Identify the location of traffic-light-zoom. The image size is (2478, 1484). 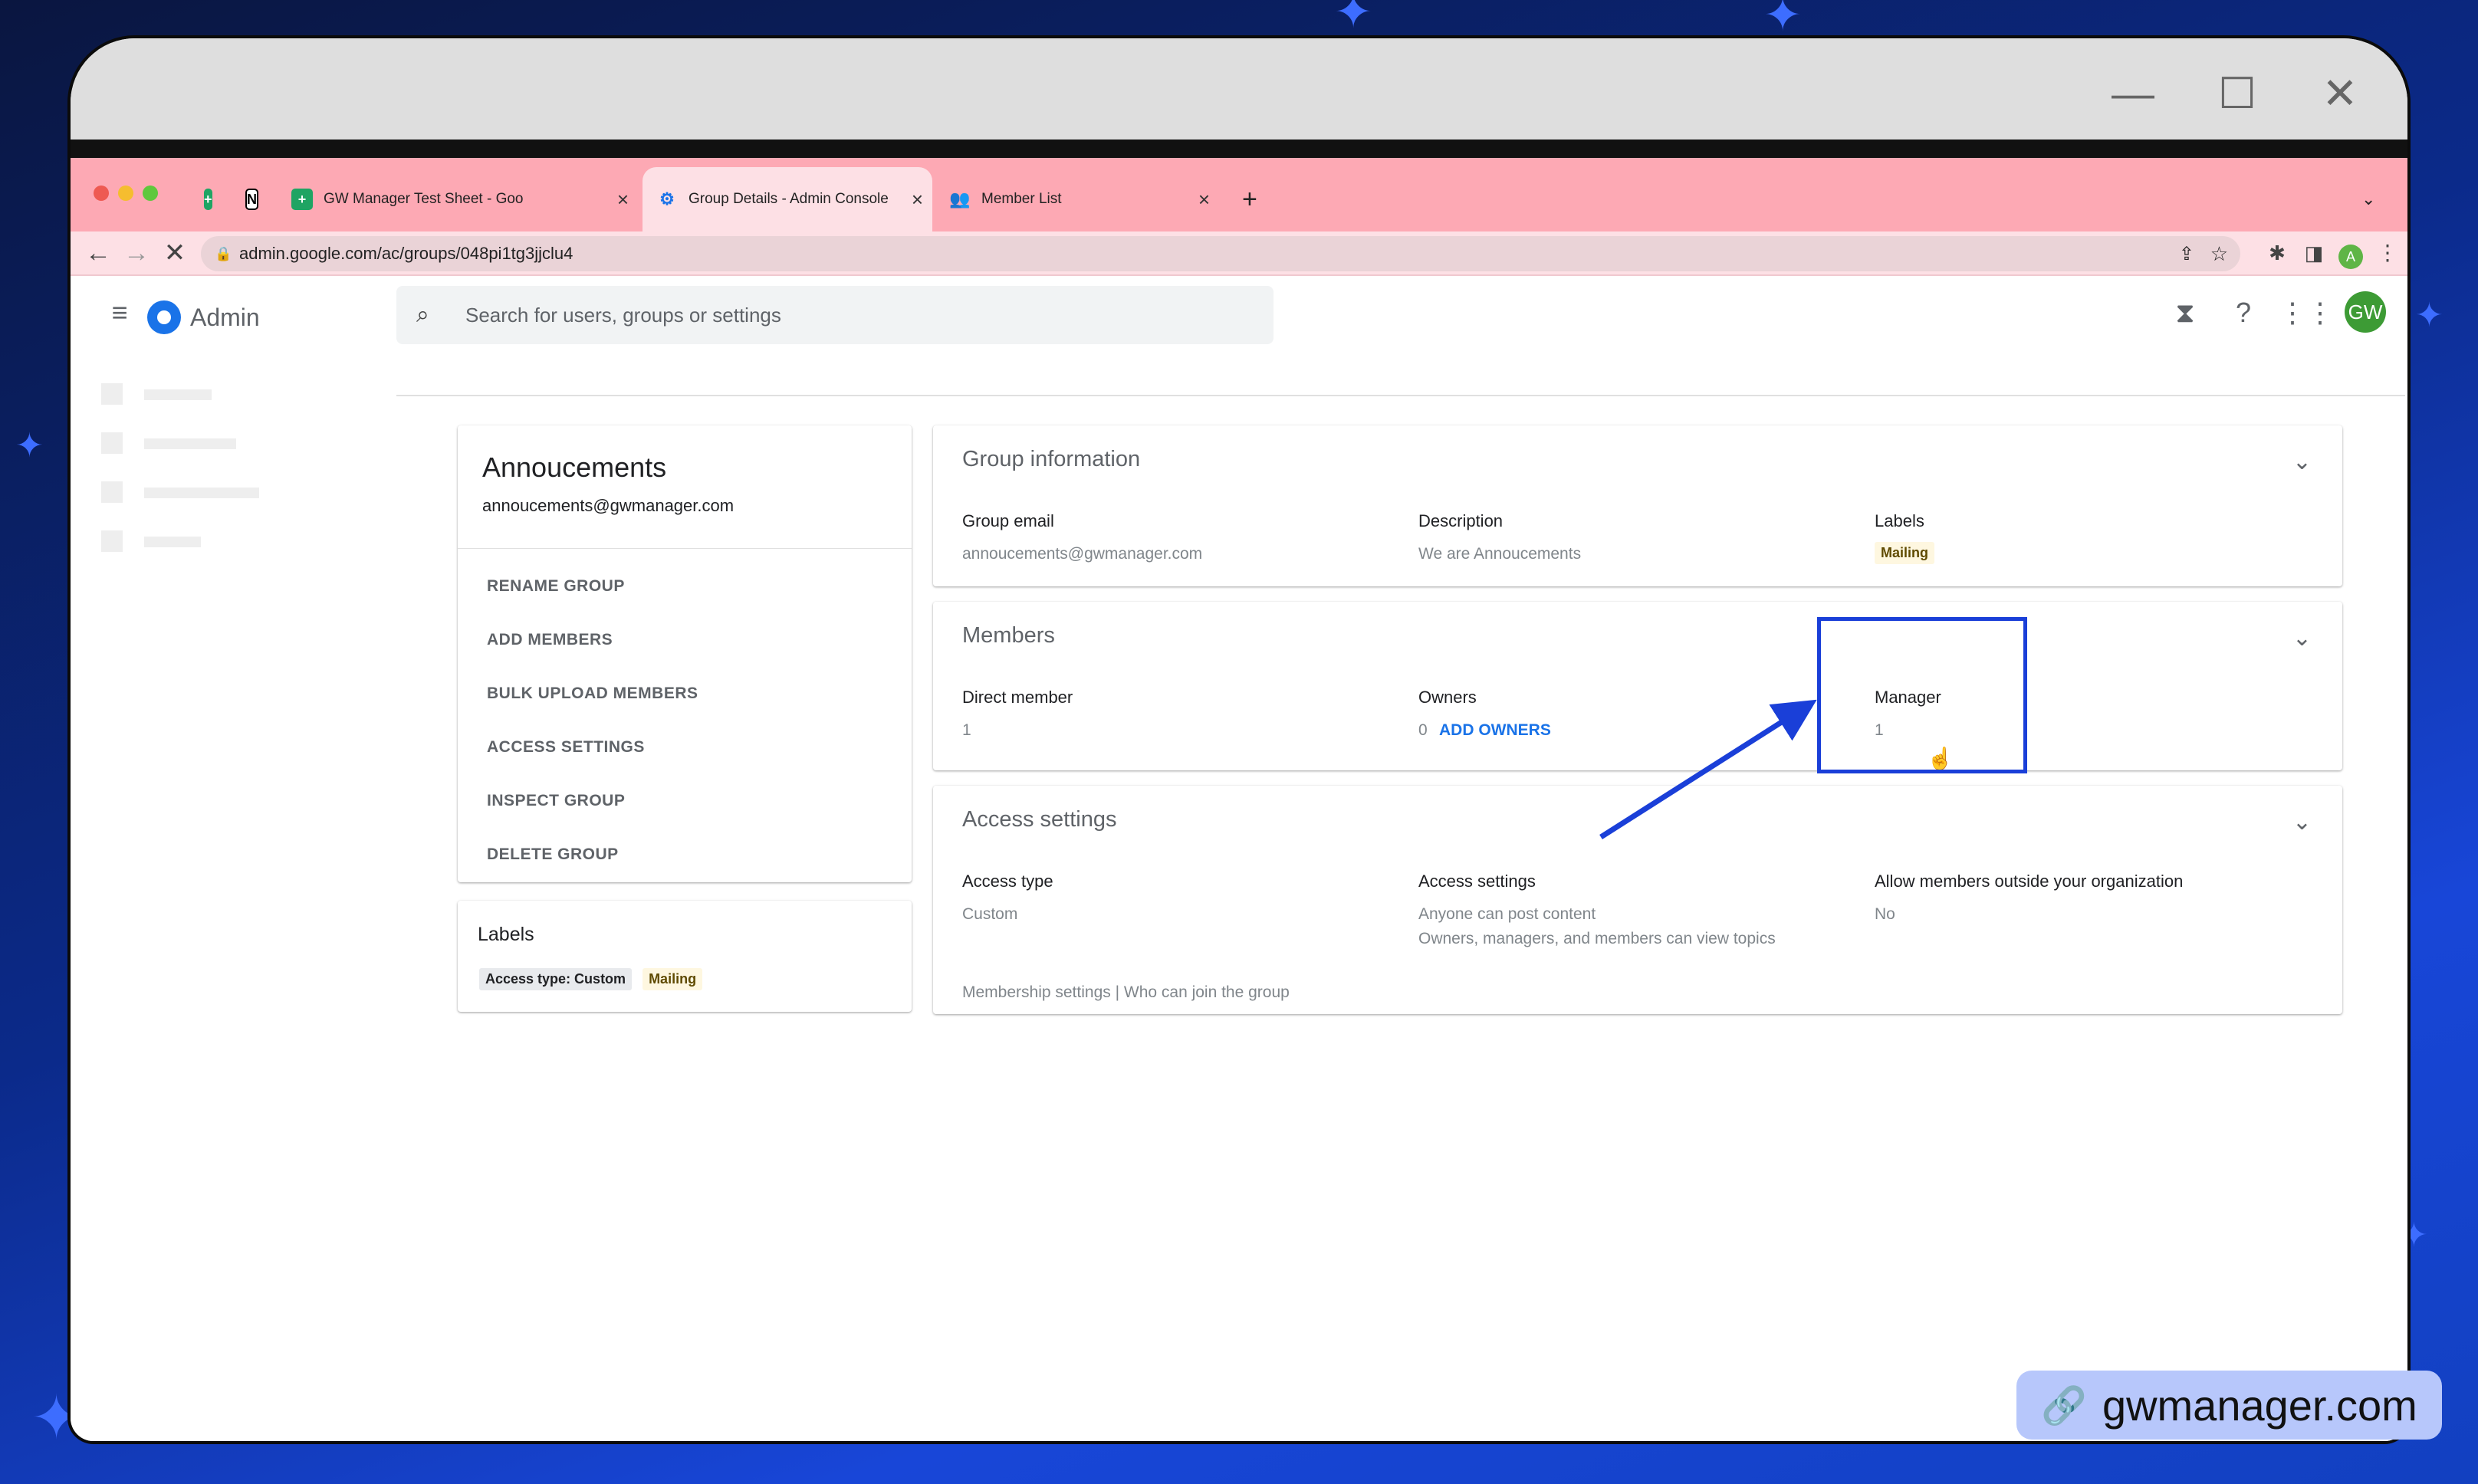
(150, 193).